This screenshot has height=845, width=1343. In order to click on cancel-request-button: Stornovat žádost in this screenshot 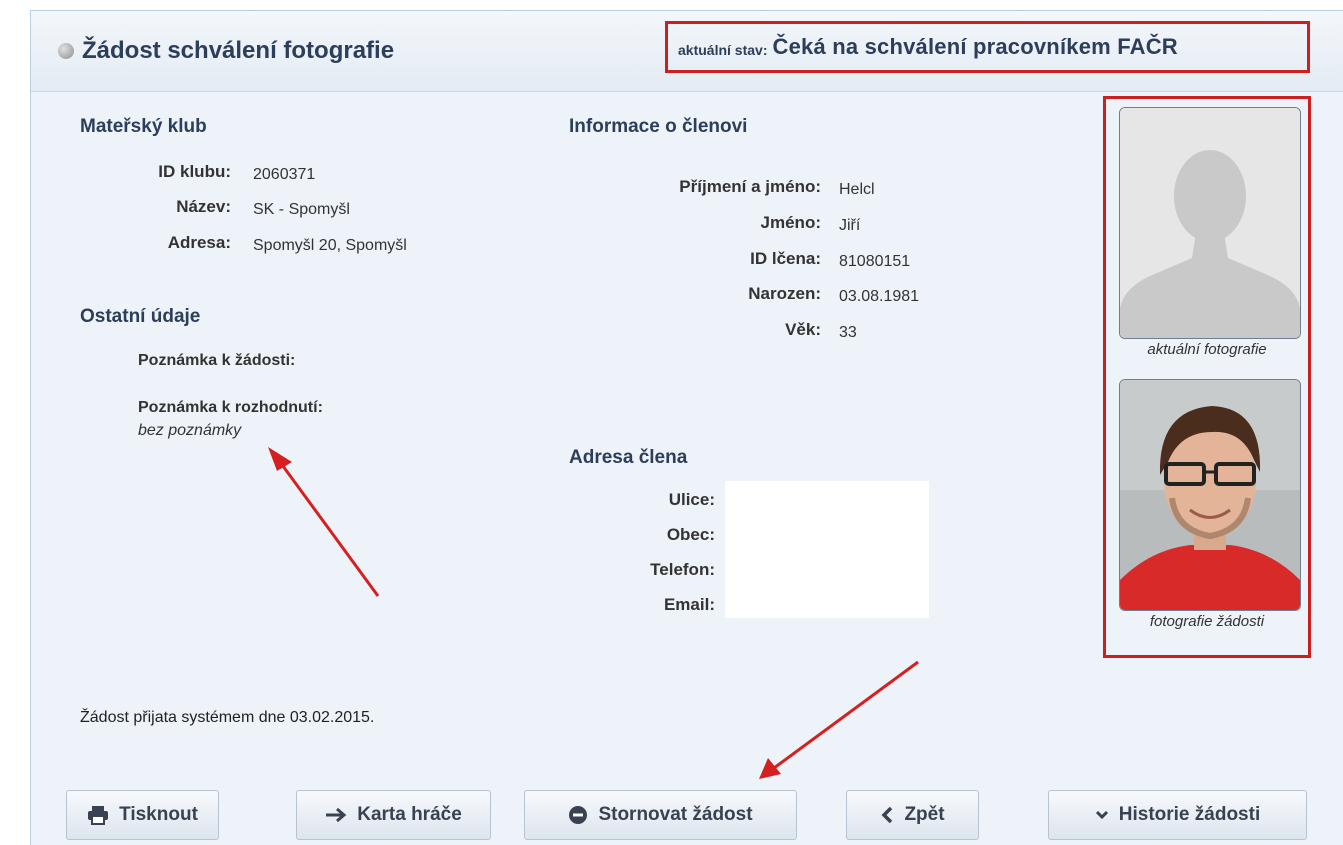, I will do `click(660, 815)`.